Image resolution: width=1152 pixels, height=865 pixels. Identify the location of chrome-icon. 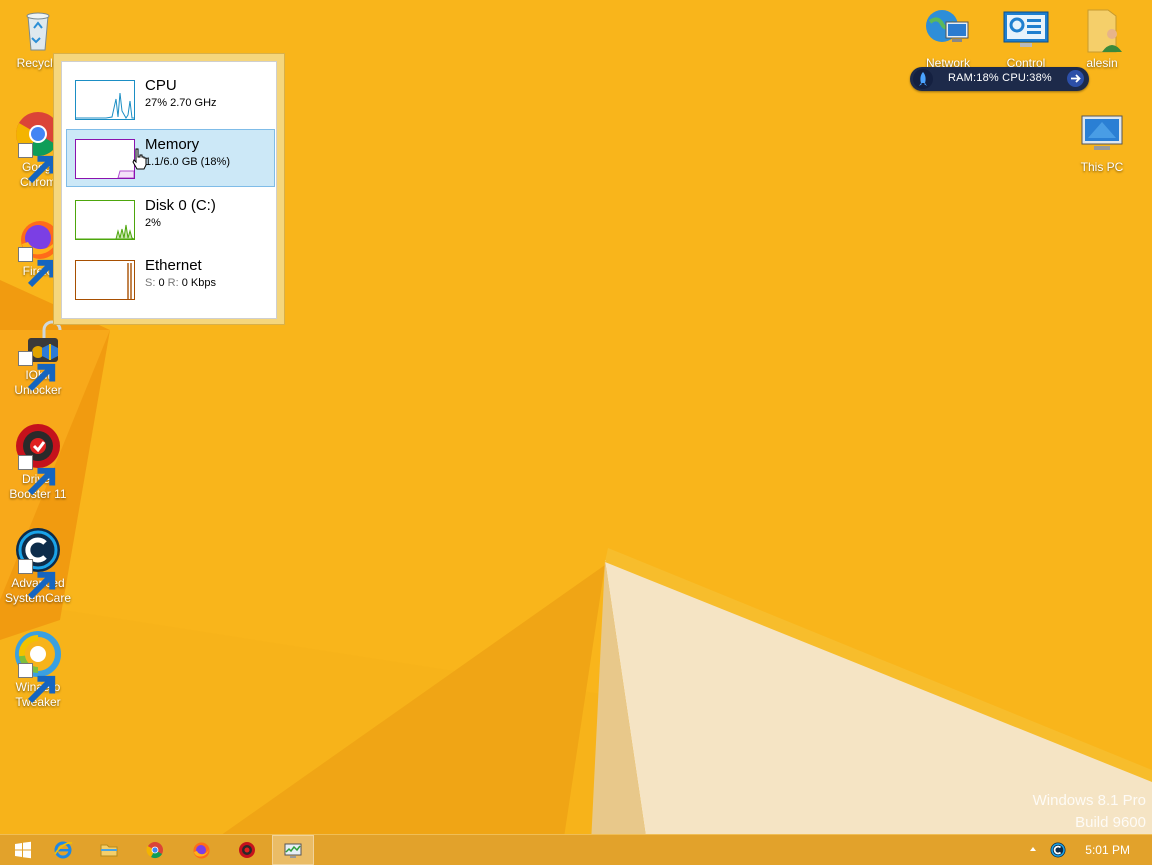
(154, 850).